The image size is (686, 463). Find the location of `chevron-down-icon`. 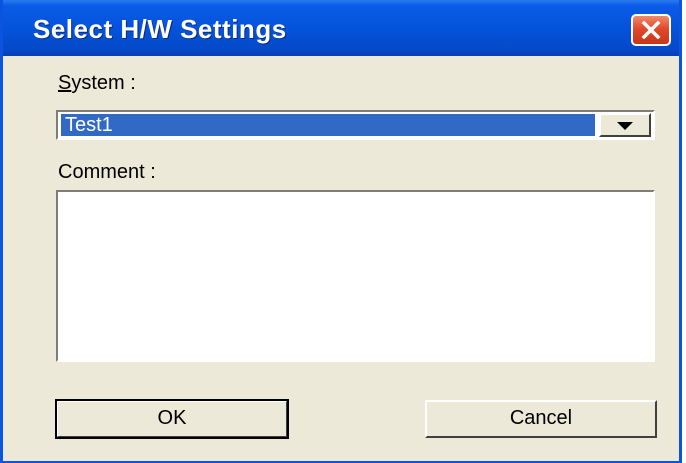

chevron-down-icon is located at coordinates (625, 126).